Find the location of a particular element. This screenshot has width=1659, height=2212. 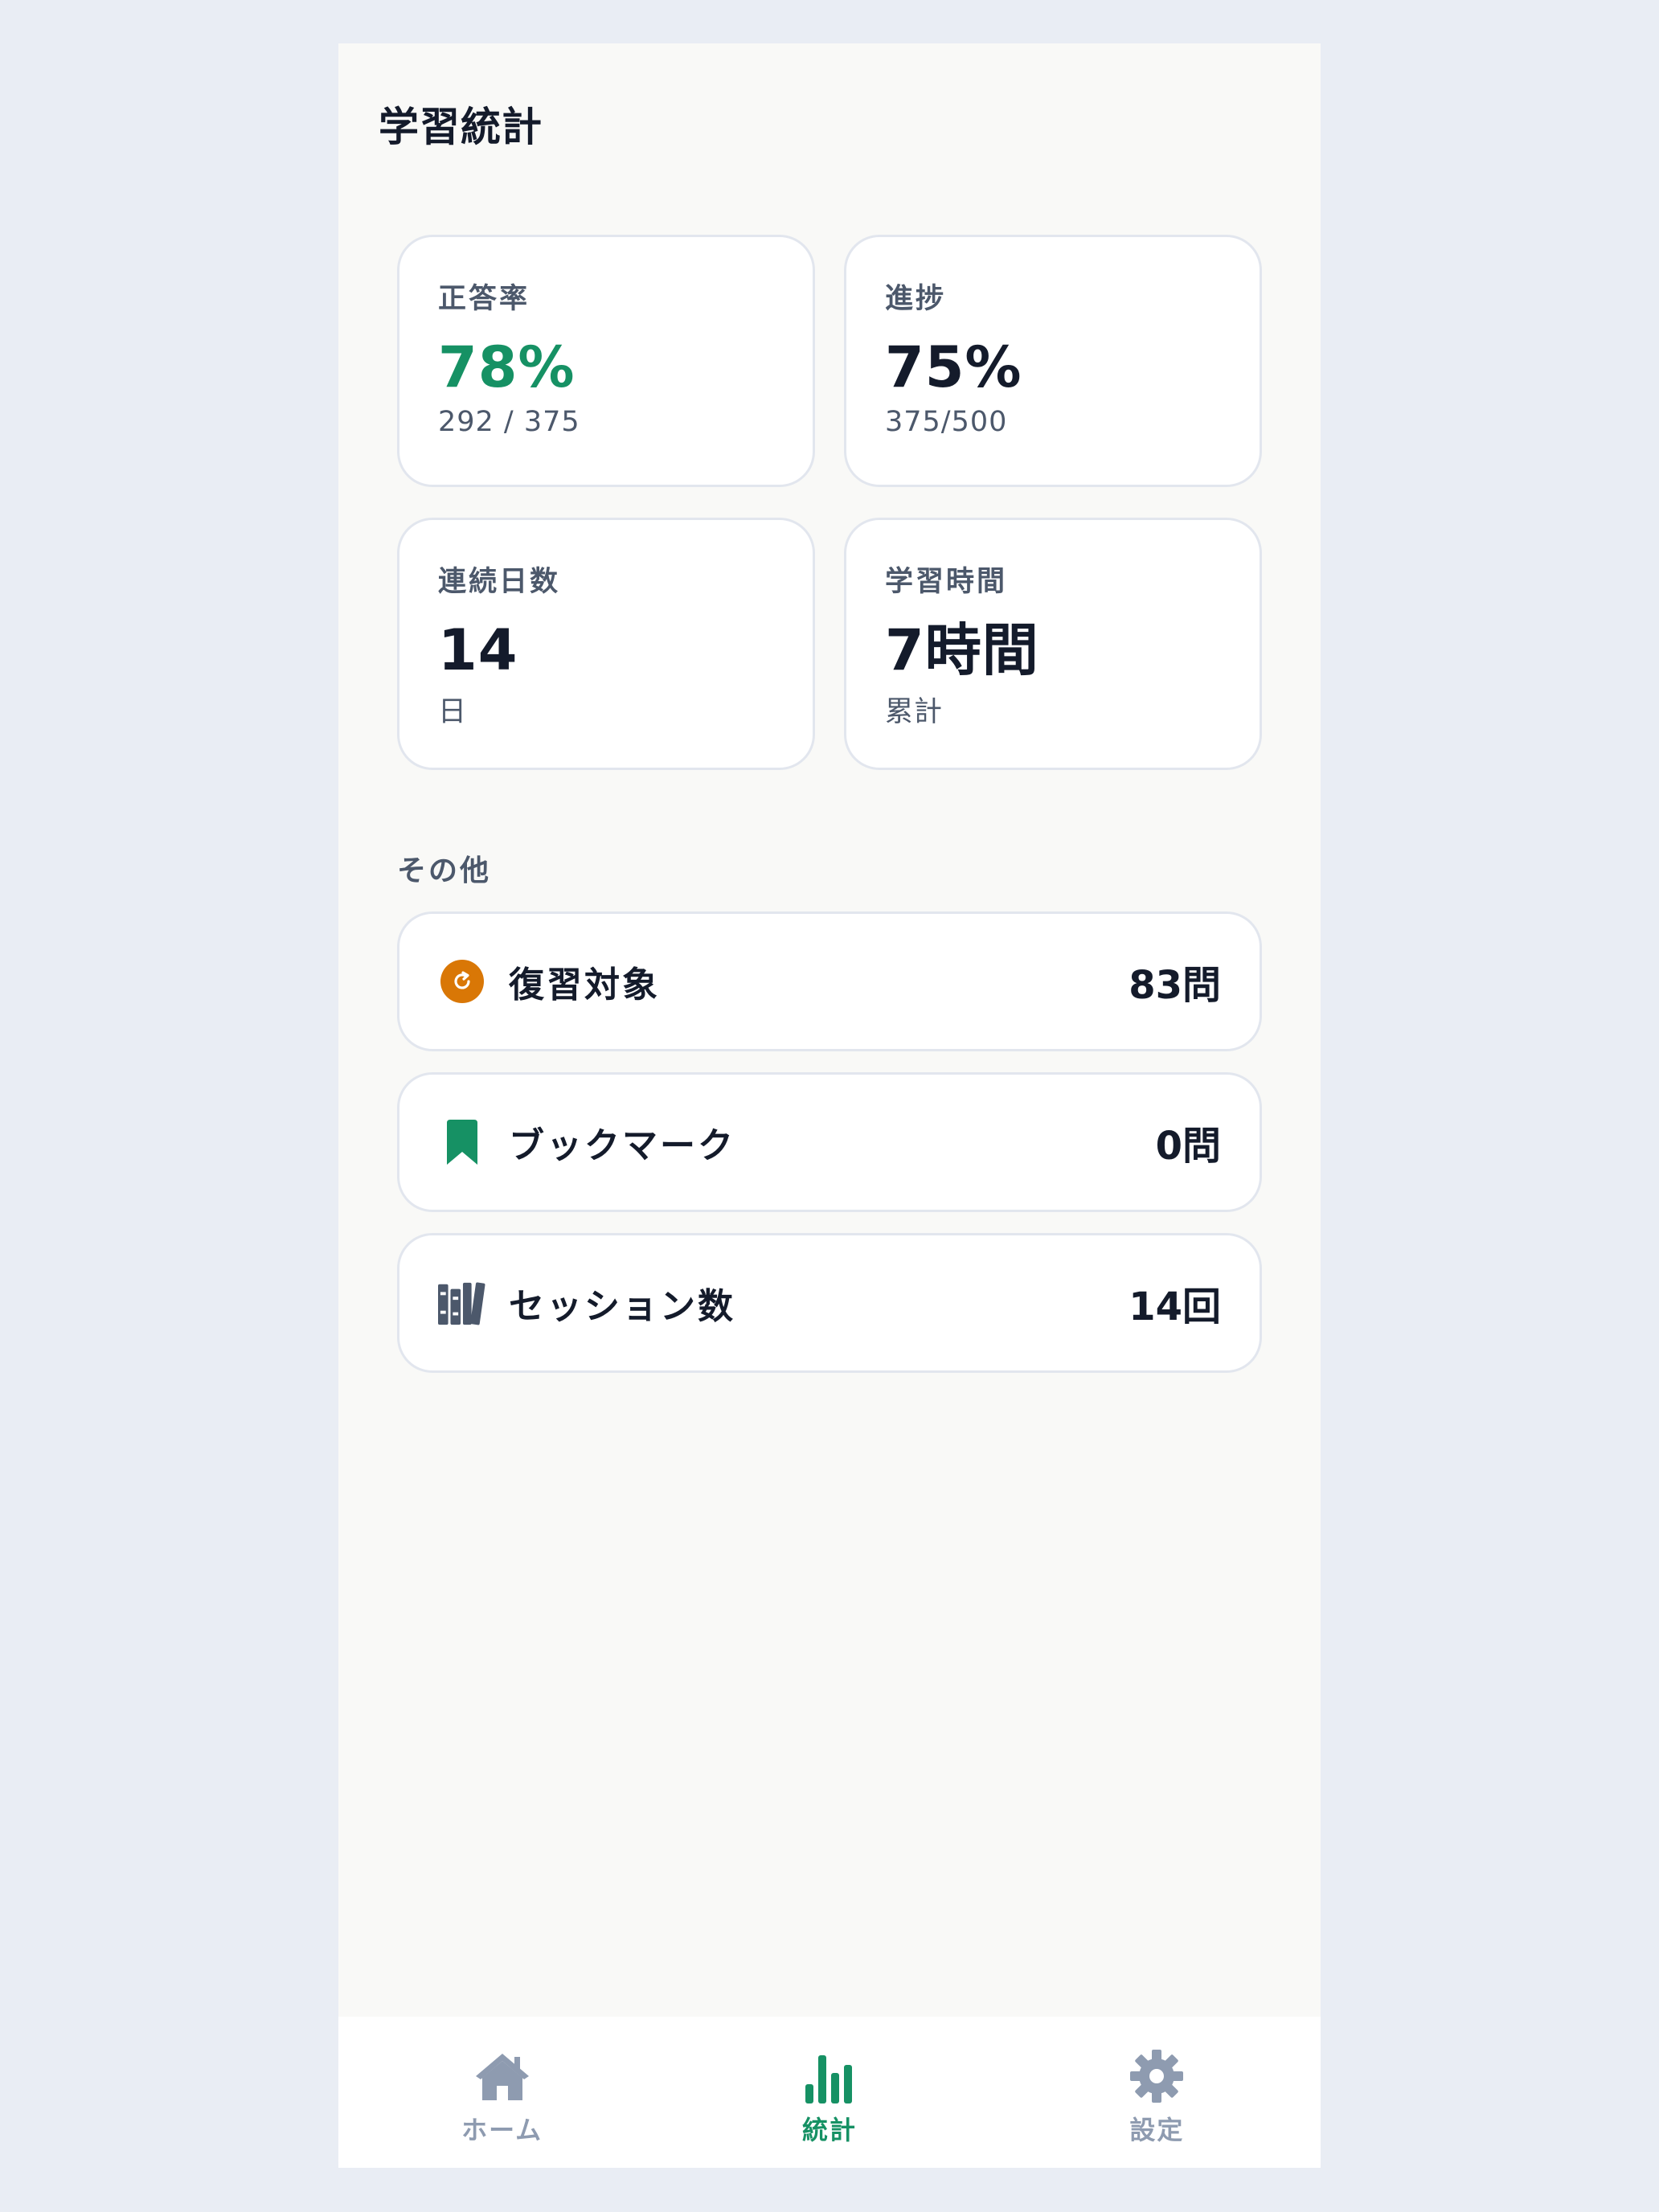

stat-label: 正答率 is located at coordinates (484, 299).